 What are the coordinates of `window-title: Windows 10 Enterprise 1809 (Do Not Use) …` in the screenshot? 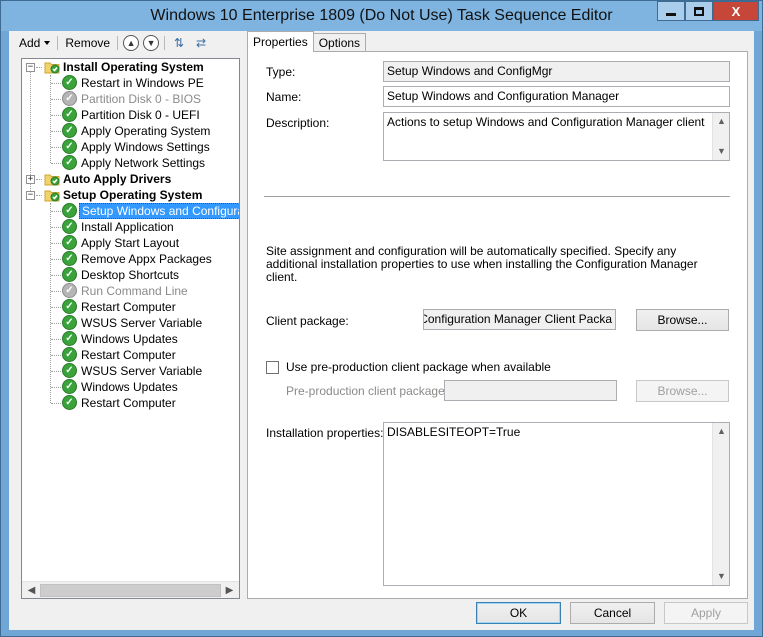 It's located at (381, 15).